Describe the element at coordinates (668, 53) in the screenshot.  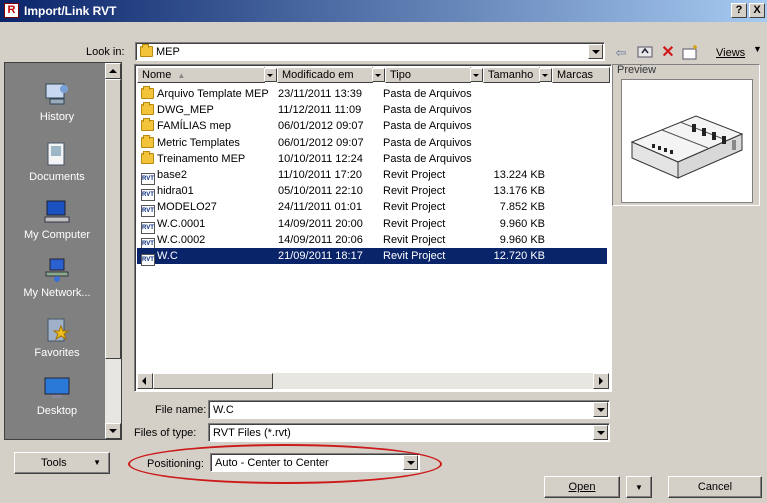
I see `delete-icon: ✕` at that location.